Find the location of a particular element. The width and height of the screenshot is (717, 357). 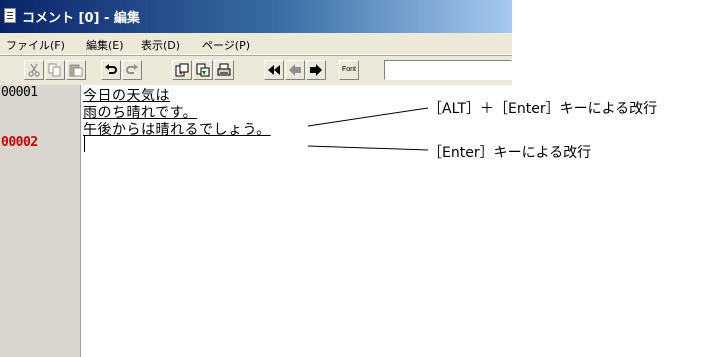

title-bar: コメント [0] - 編集 is located at coordinates (256, 16).